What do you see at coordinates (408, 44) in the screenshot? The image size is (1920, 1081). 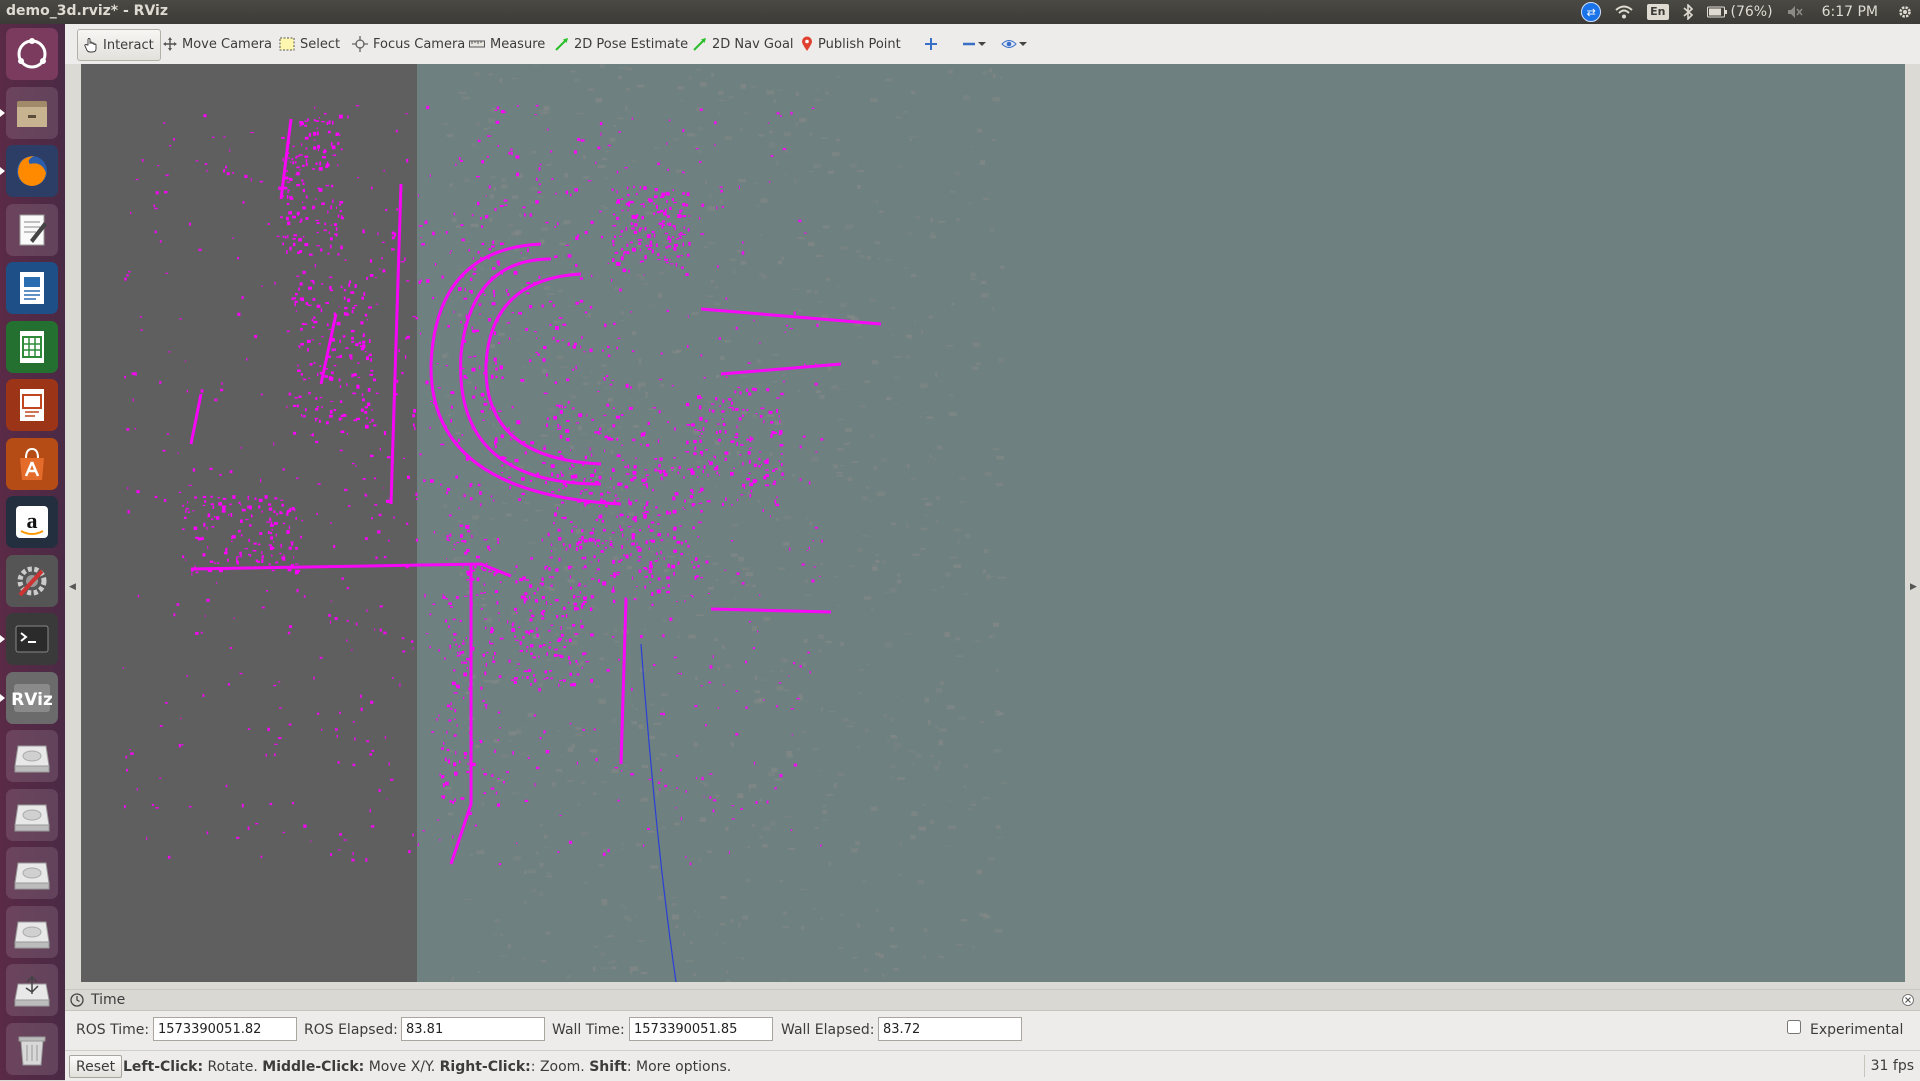 I see `focus-camera-tool-button: Focus Camera` at bounding box center [408, 44].